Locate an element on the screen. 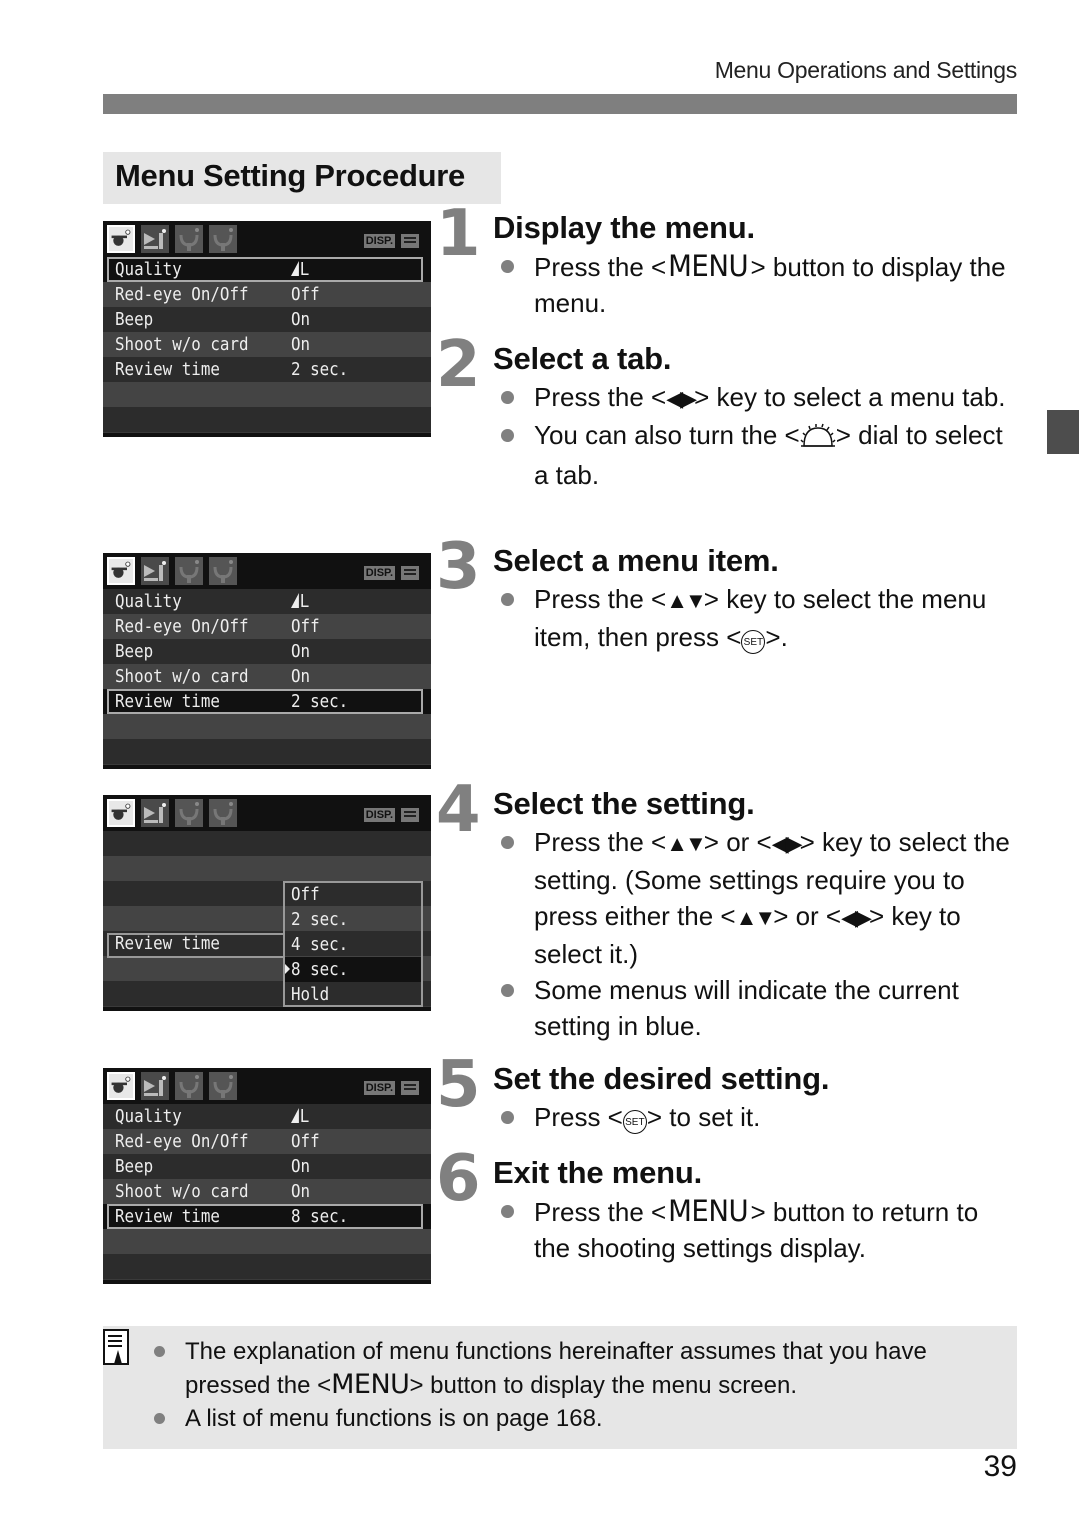 The image size is (1080, 1521). set-button-icon: SET is located at coordinates (634, 1122).